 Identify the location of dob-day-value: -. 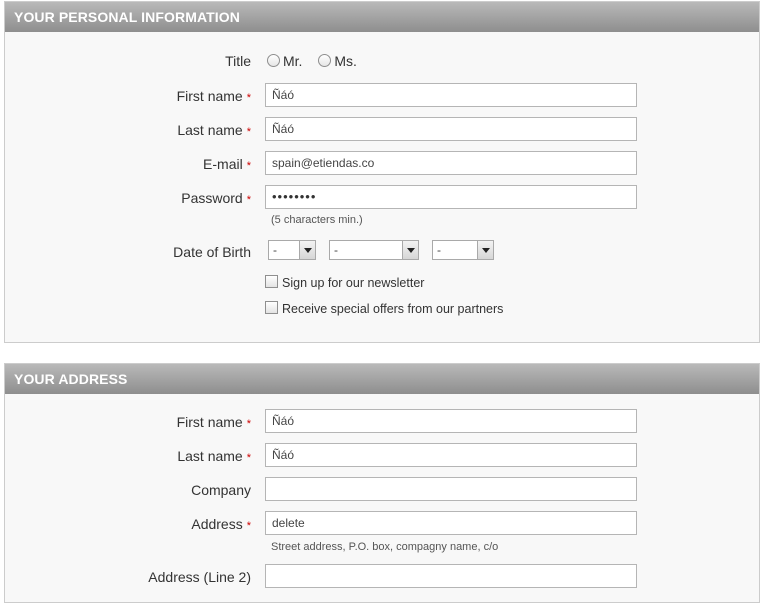
(275, 250).